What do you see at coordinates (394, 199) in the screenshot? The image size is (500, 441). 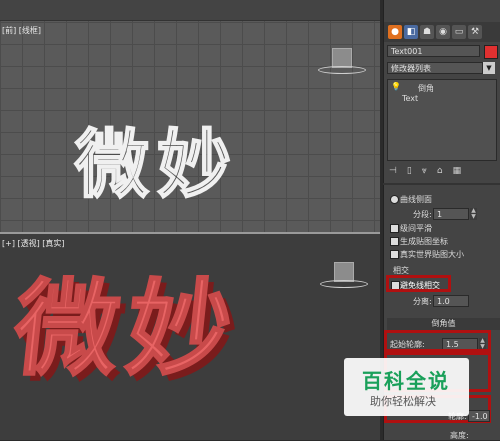 I see `curve-sides-radio` at bounding box center [394, 199].